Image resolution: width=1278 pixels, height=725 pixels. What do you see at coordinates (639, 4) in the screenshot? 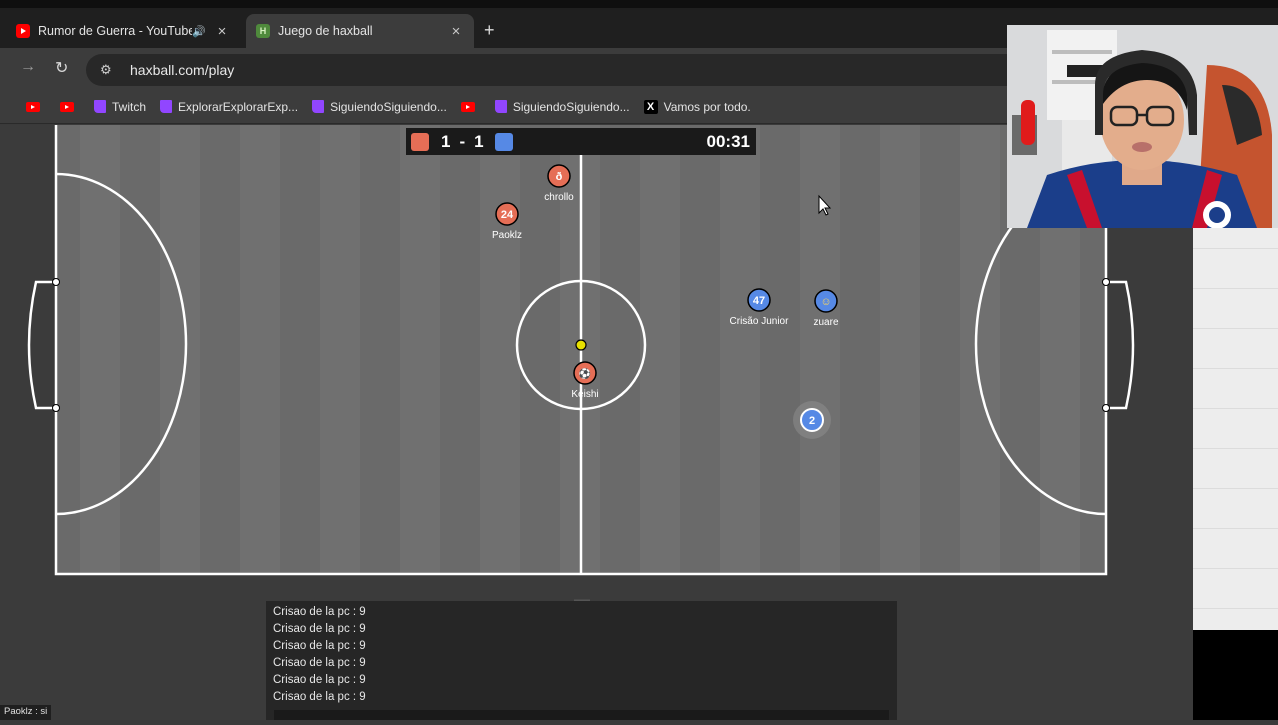
I see `window-frame` at bounding box center [639, 4].